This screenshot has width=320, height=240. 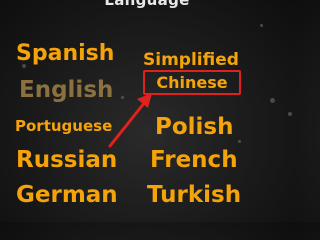 What do you see at coordinates (147, 4) in the screenshot?
I see `page-title: Language` at bounding box center [147, 4].